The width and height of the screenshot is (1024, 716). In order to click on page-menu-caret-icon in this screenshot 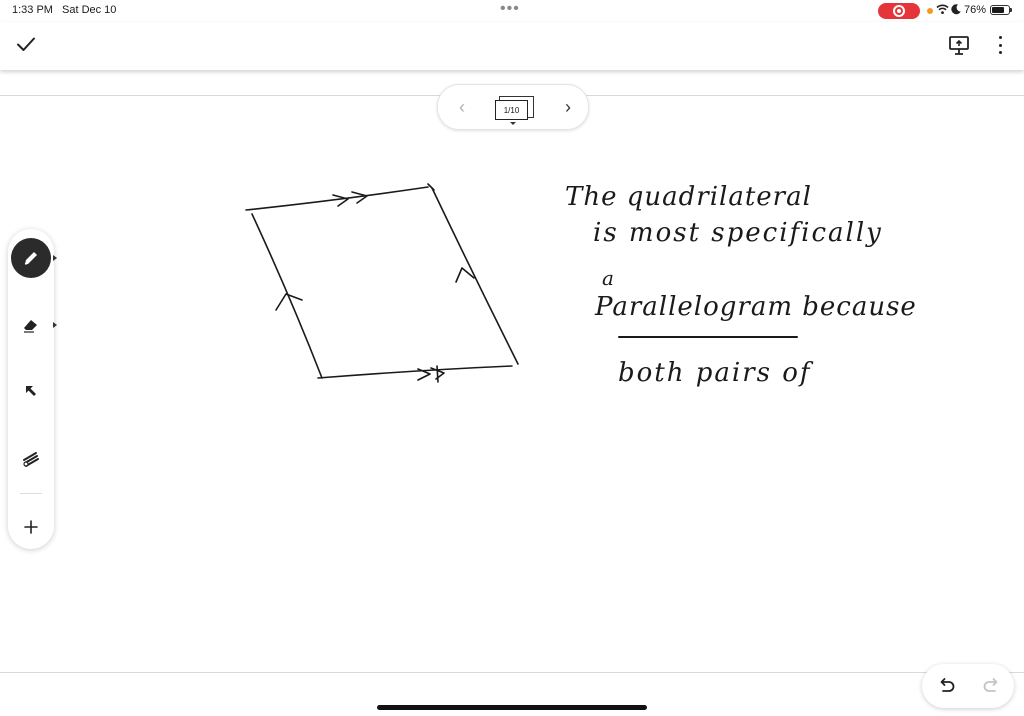, I will do `click(513, 123)`.